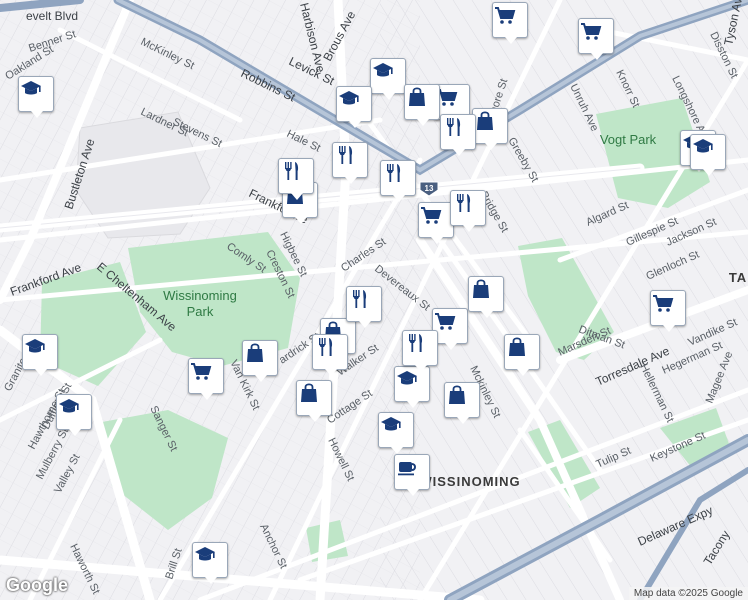 This screenshot has height=600, width=748. I want to click on poi-marker-cafe, so click(412, 475).